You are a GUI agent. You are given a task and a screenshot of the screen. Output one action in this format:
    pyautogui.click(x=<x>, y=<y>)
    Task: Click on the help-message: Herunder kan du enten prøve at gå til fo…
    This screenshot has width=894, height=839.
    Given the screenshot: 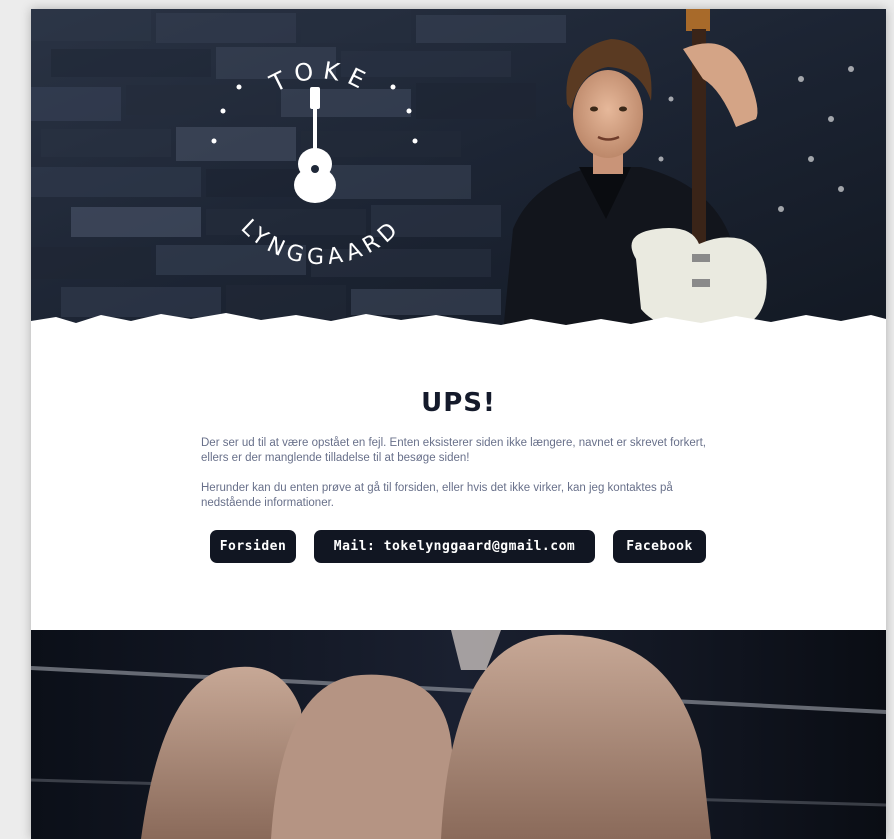 What is the action you would take?
    pyautogui.click(x=437, y=495)
    